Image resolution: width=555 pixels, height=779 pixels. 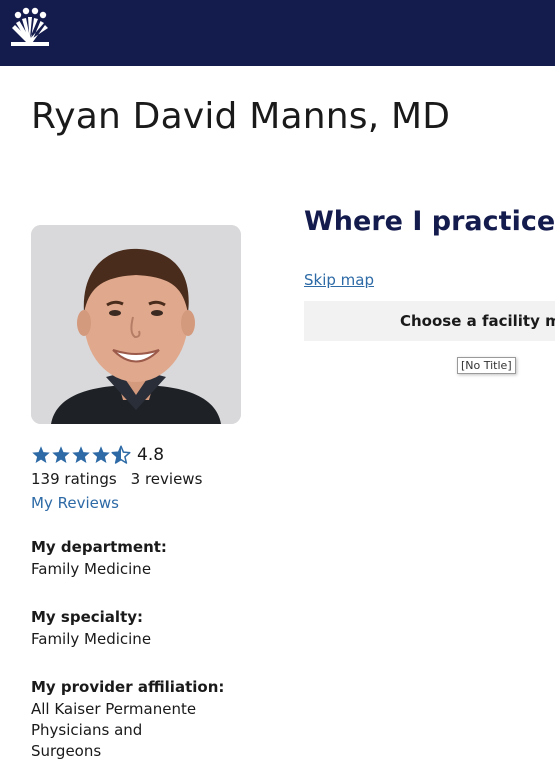 I want to click on affiliation-label: My provider affiliation:, so click(x=128, y=687).